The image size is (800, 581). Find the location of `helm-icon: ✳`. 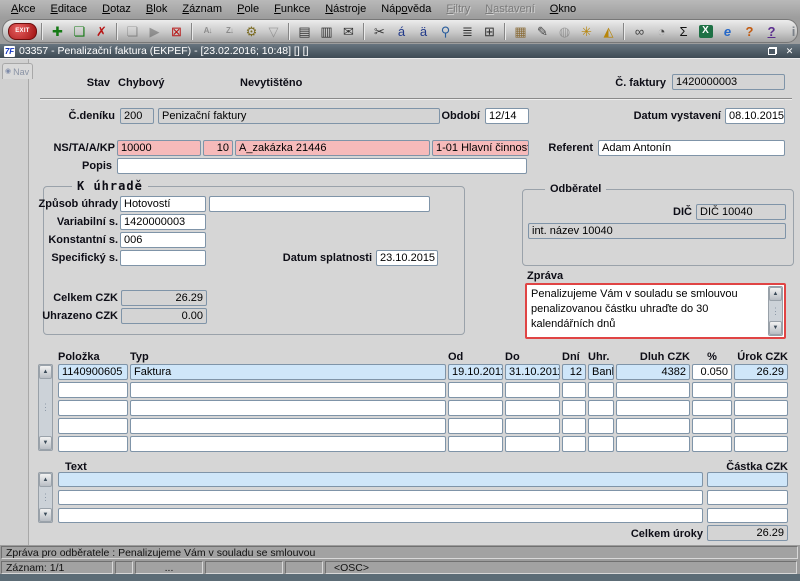

helm-icon: ✳ is located at coordinates (586, 31).